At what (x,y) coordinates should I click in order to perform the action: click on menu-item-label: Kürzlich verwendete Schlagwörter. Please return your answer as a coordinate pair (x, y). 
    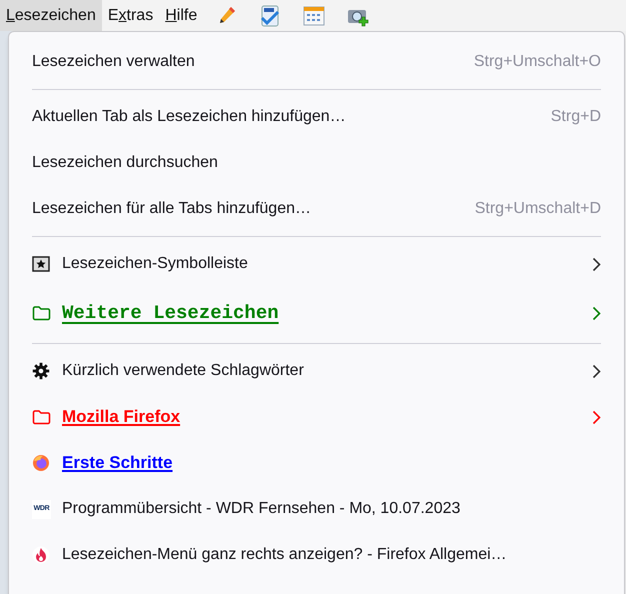
    Looking at the image, I should click on (183, 371).